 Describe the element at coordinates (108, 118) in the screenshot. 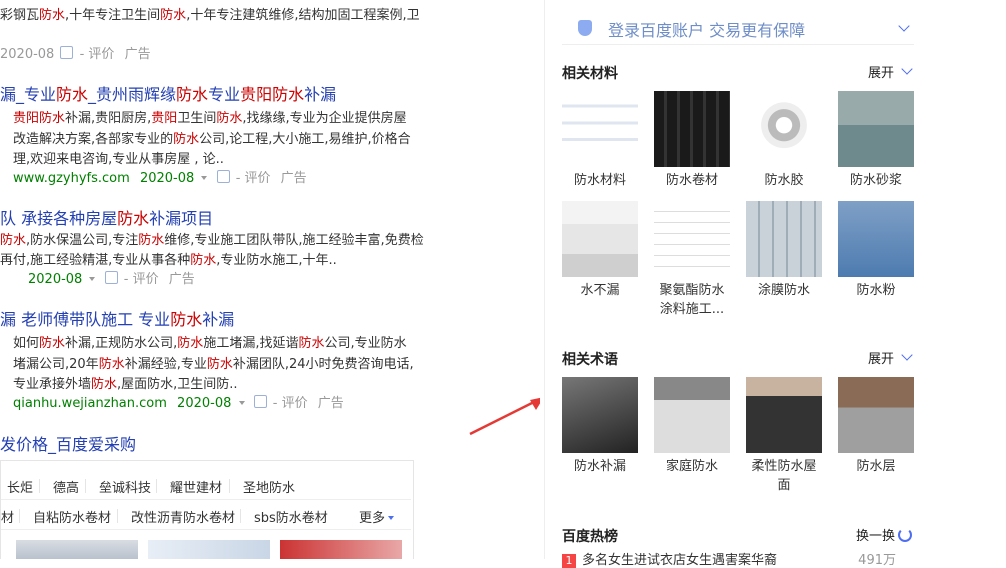

I see `text-span: 补漏,贵阳厨房,` at that location.